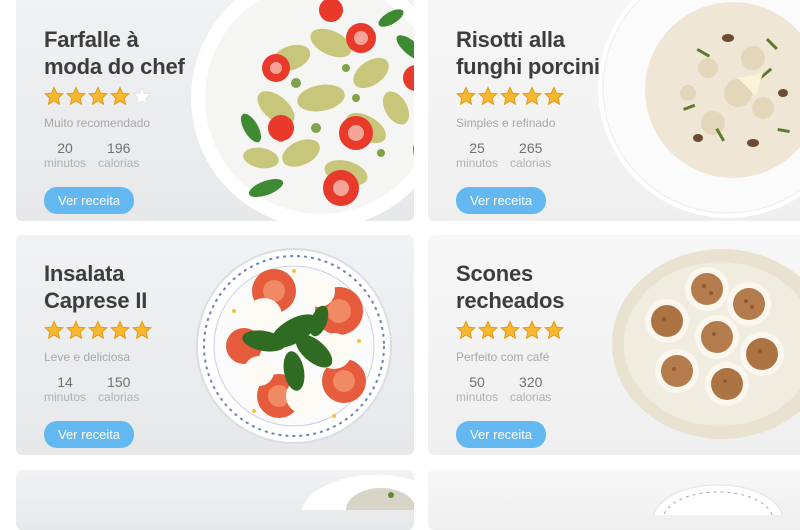  I want to click on recipe-title: Risotti alla funghi porcini, so click(528, 53).